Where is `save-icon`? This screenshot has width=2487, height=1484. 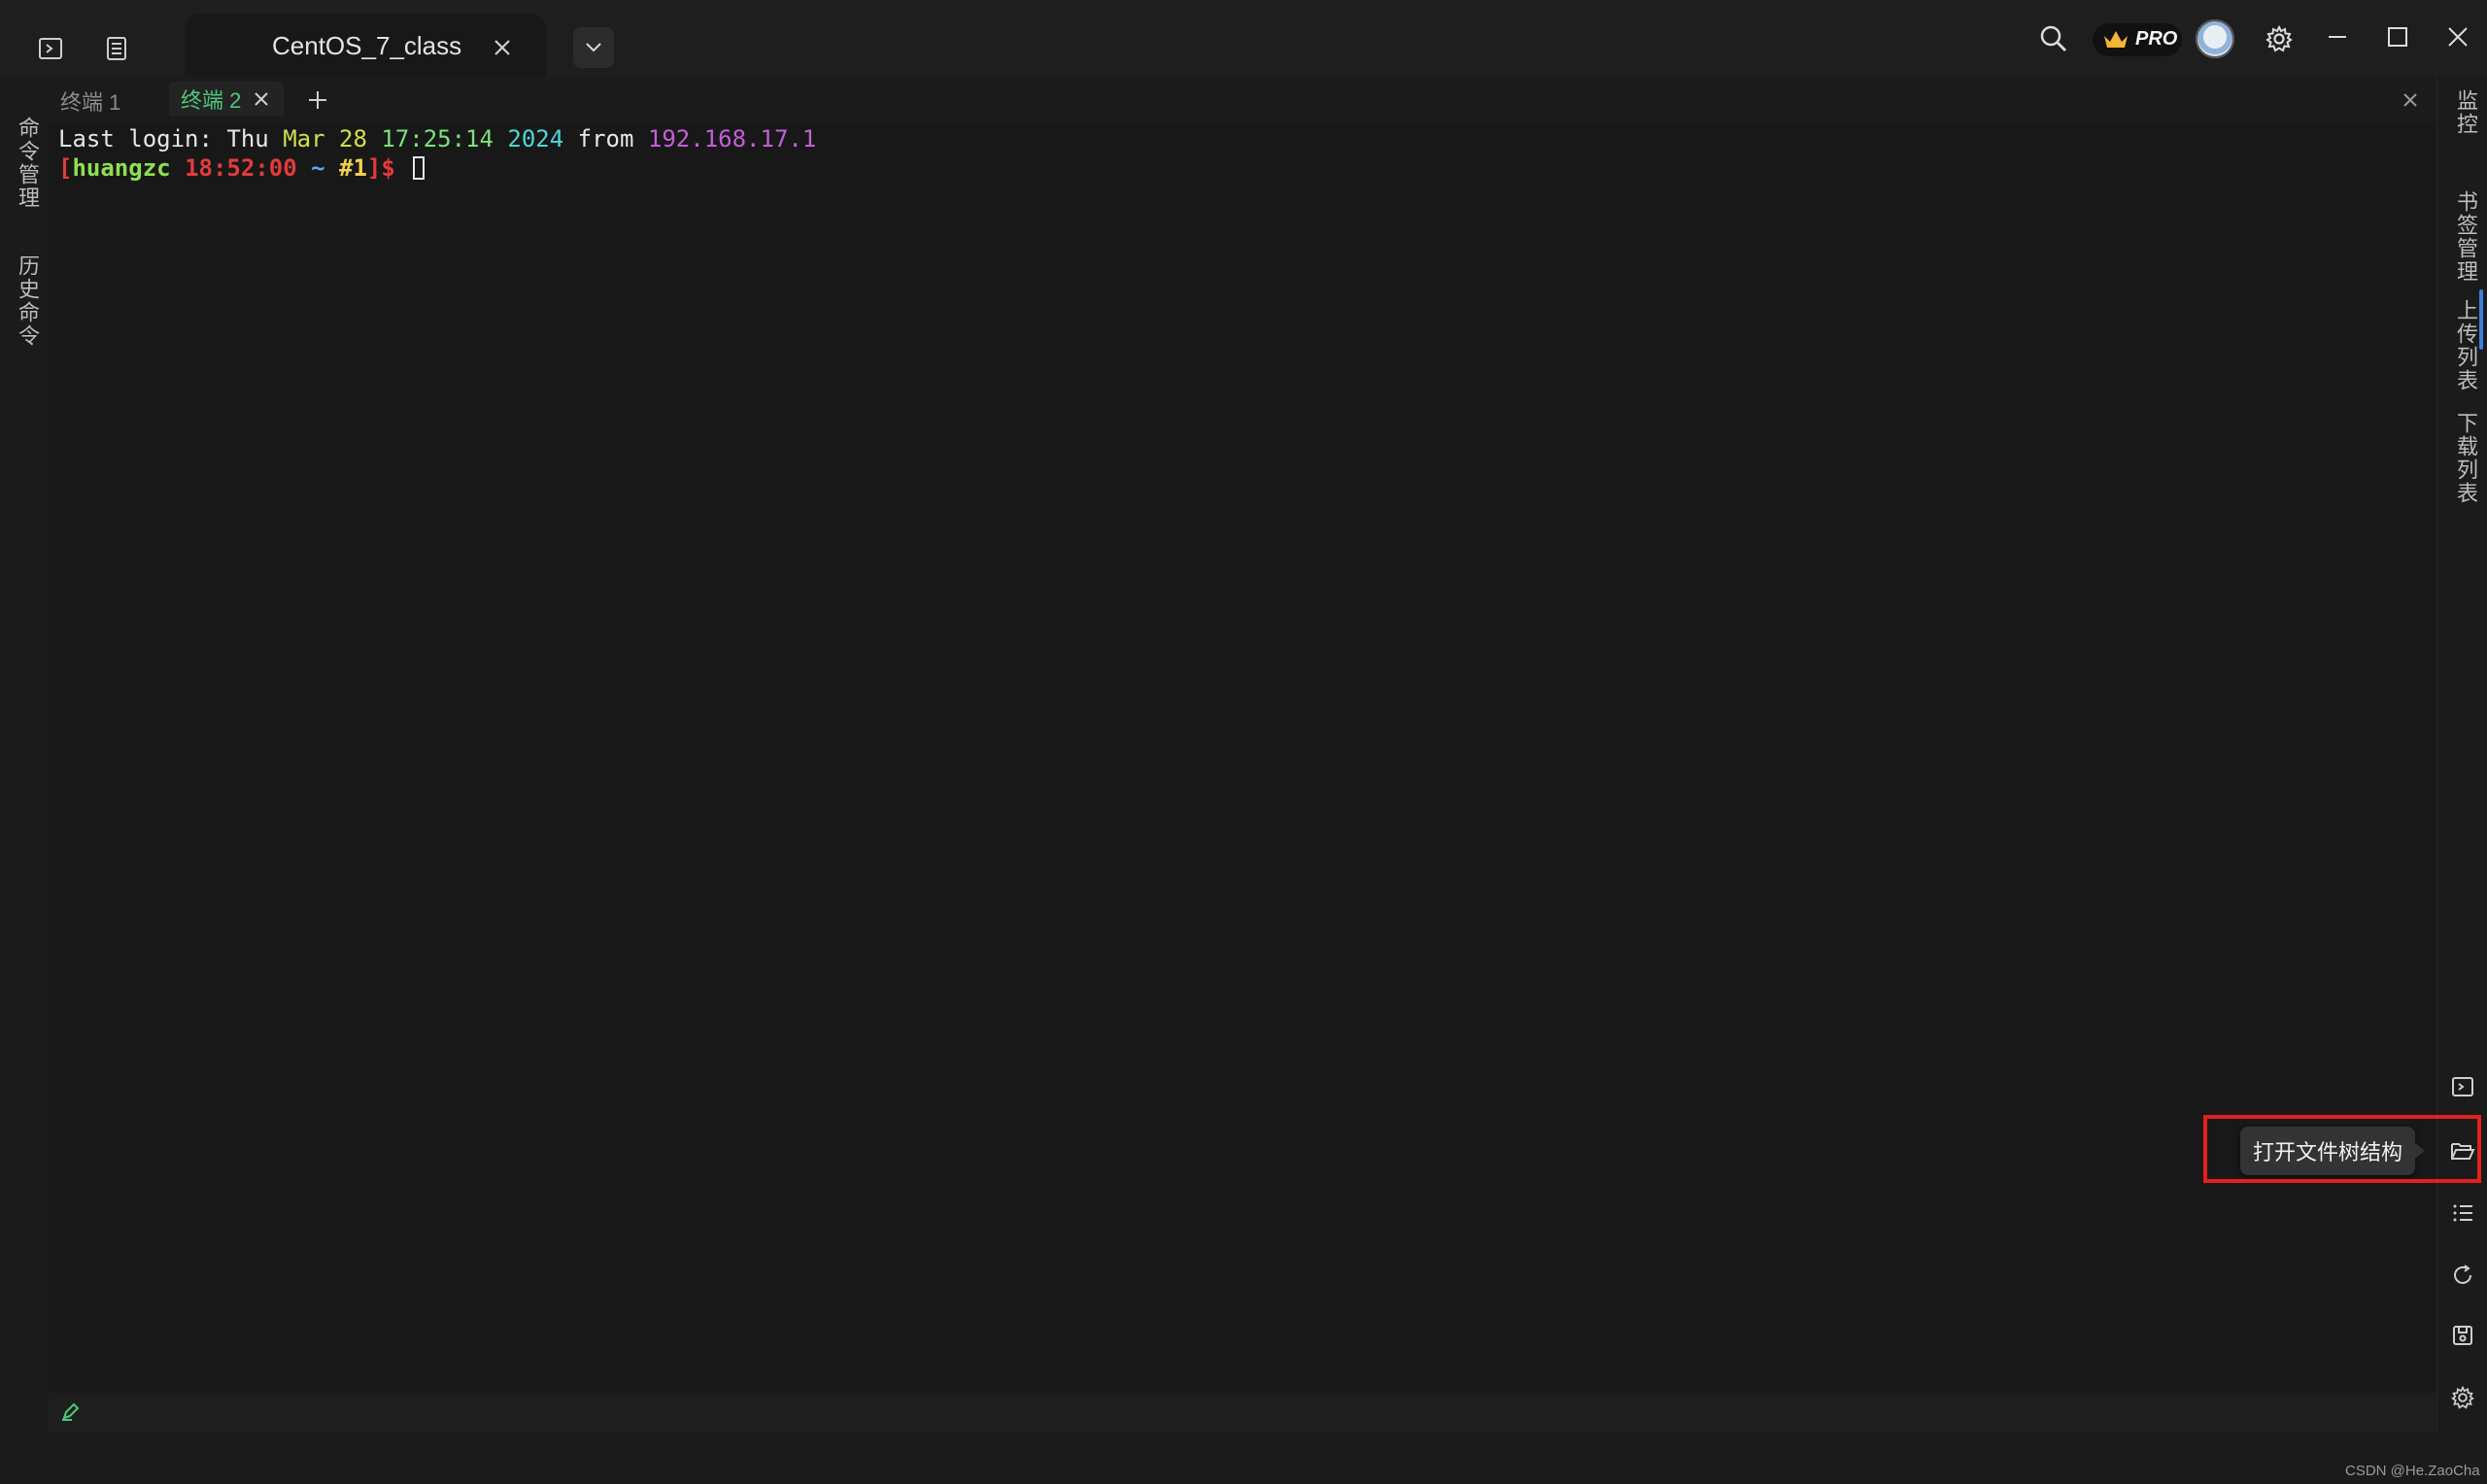 save-icon is located at coordinates (2462, 1335).